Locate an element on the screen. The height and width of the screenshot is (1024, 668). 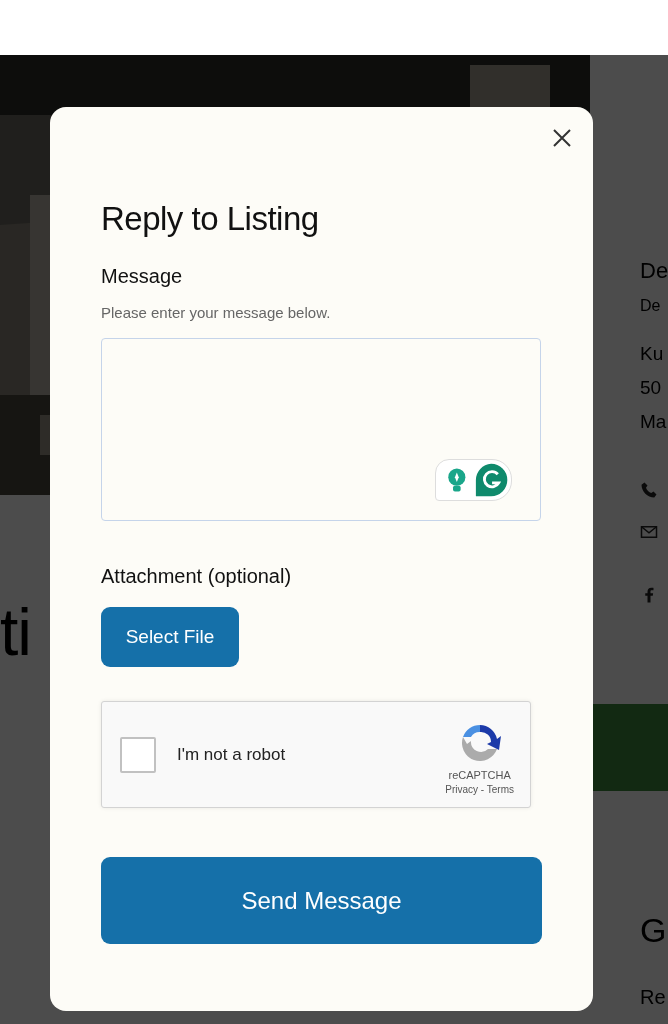
message-field is located at coordinates (321, 429).